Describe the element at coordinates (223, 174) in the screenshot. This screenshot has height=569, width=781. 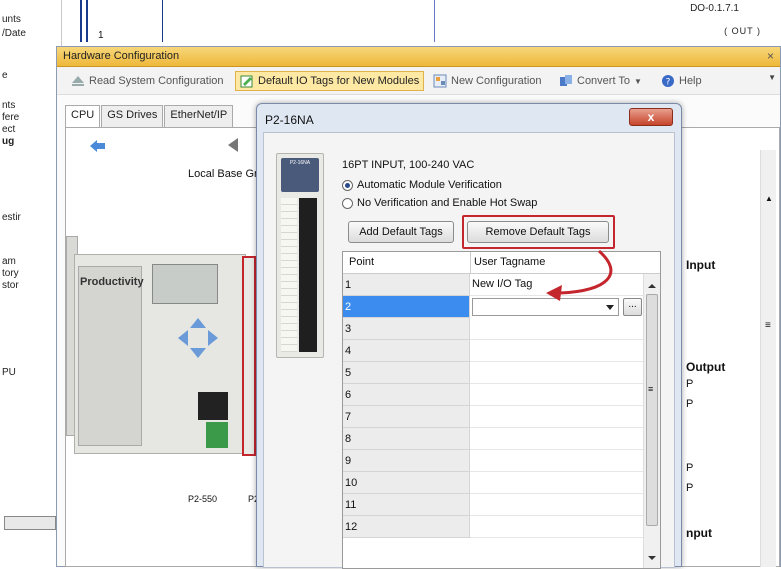
I see `local-base-group-label: Local Base Gr` at that location.